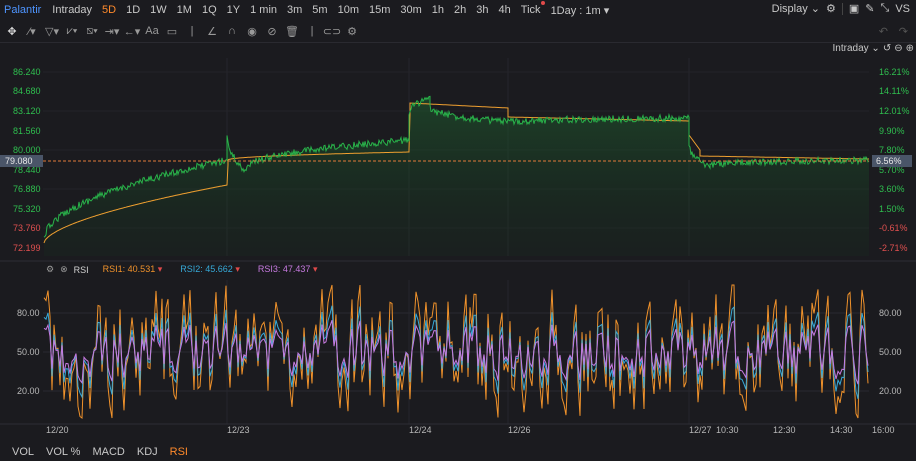 The image size is (916, 461). Describe the element at coordinates (133, 10) in the screenshot. I see `tab-1d: 1D` at that location.